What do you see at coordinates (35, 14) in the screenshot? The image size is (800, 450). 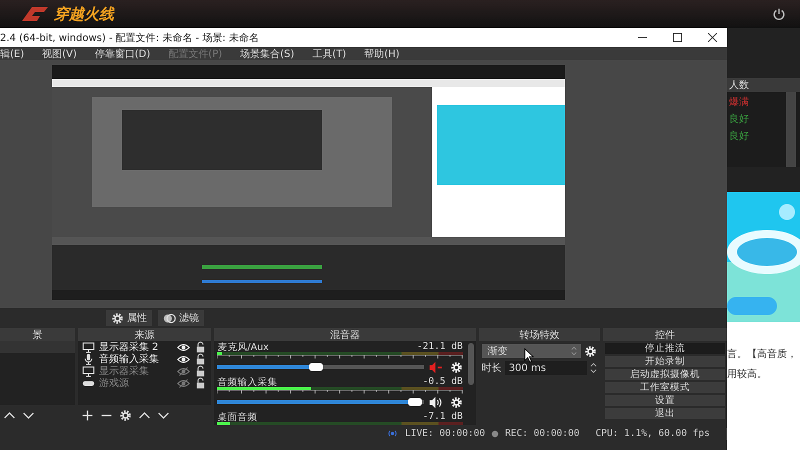 I see `emblem-icon` at bounding box center [35, 14].